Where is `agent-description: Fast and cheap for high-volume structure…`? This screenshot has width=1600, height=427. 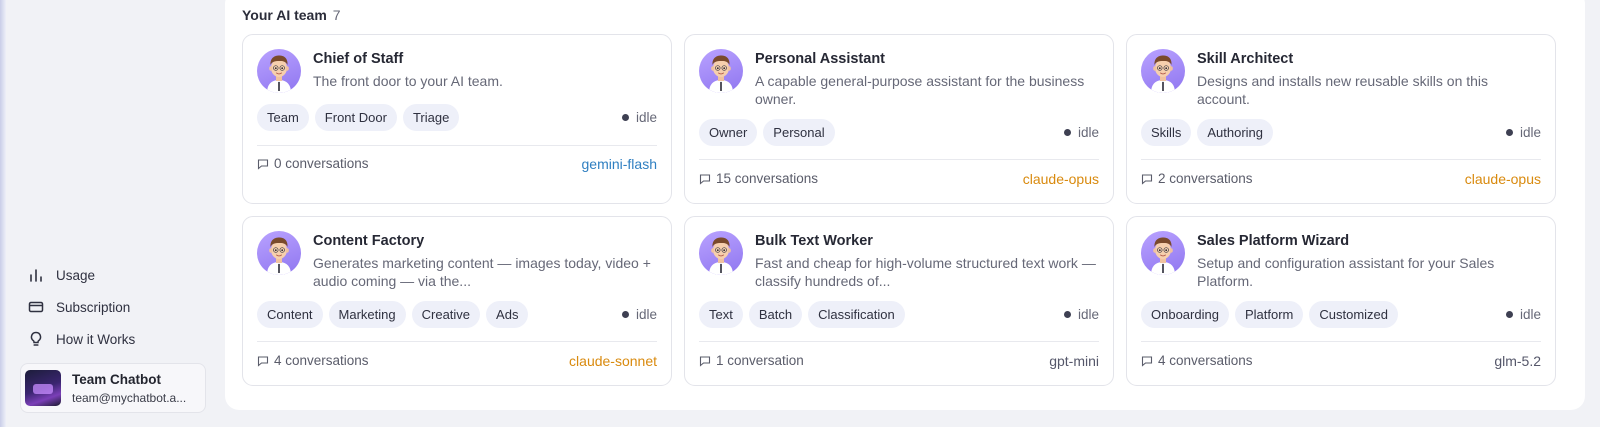
agent-description: Fast and cheap for high-volume structure… is located at coordinates (925, 272).